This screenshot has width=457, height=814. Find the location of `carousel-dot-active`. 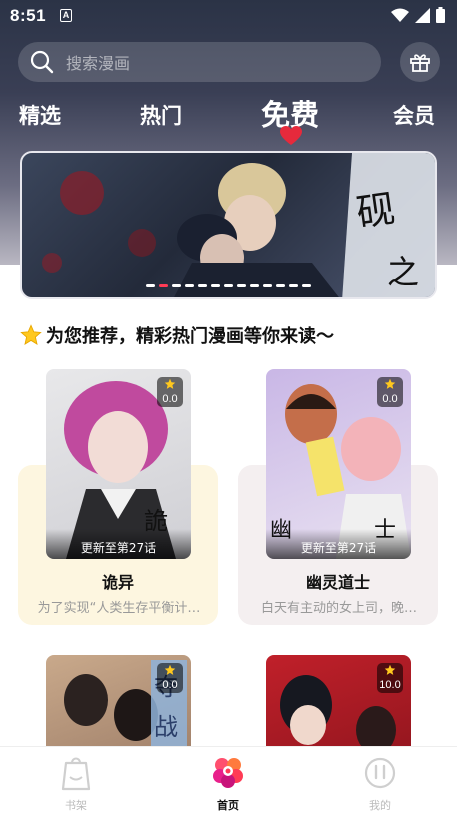

carousel-dot-active is located at coordinates (163, 285).